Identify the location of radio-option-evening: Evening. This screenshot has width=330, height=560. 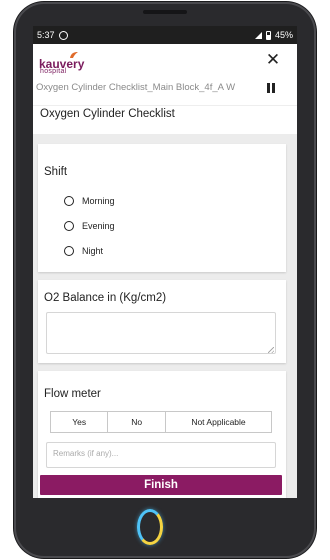
(89, 226).